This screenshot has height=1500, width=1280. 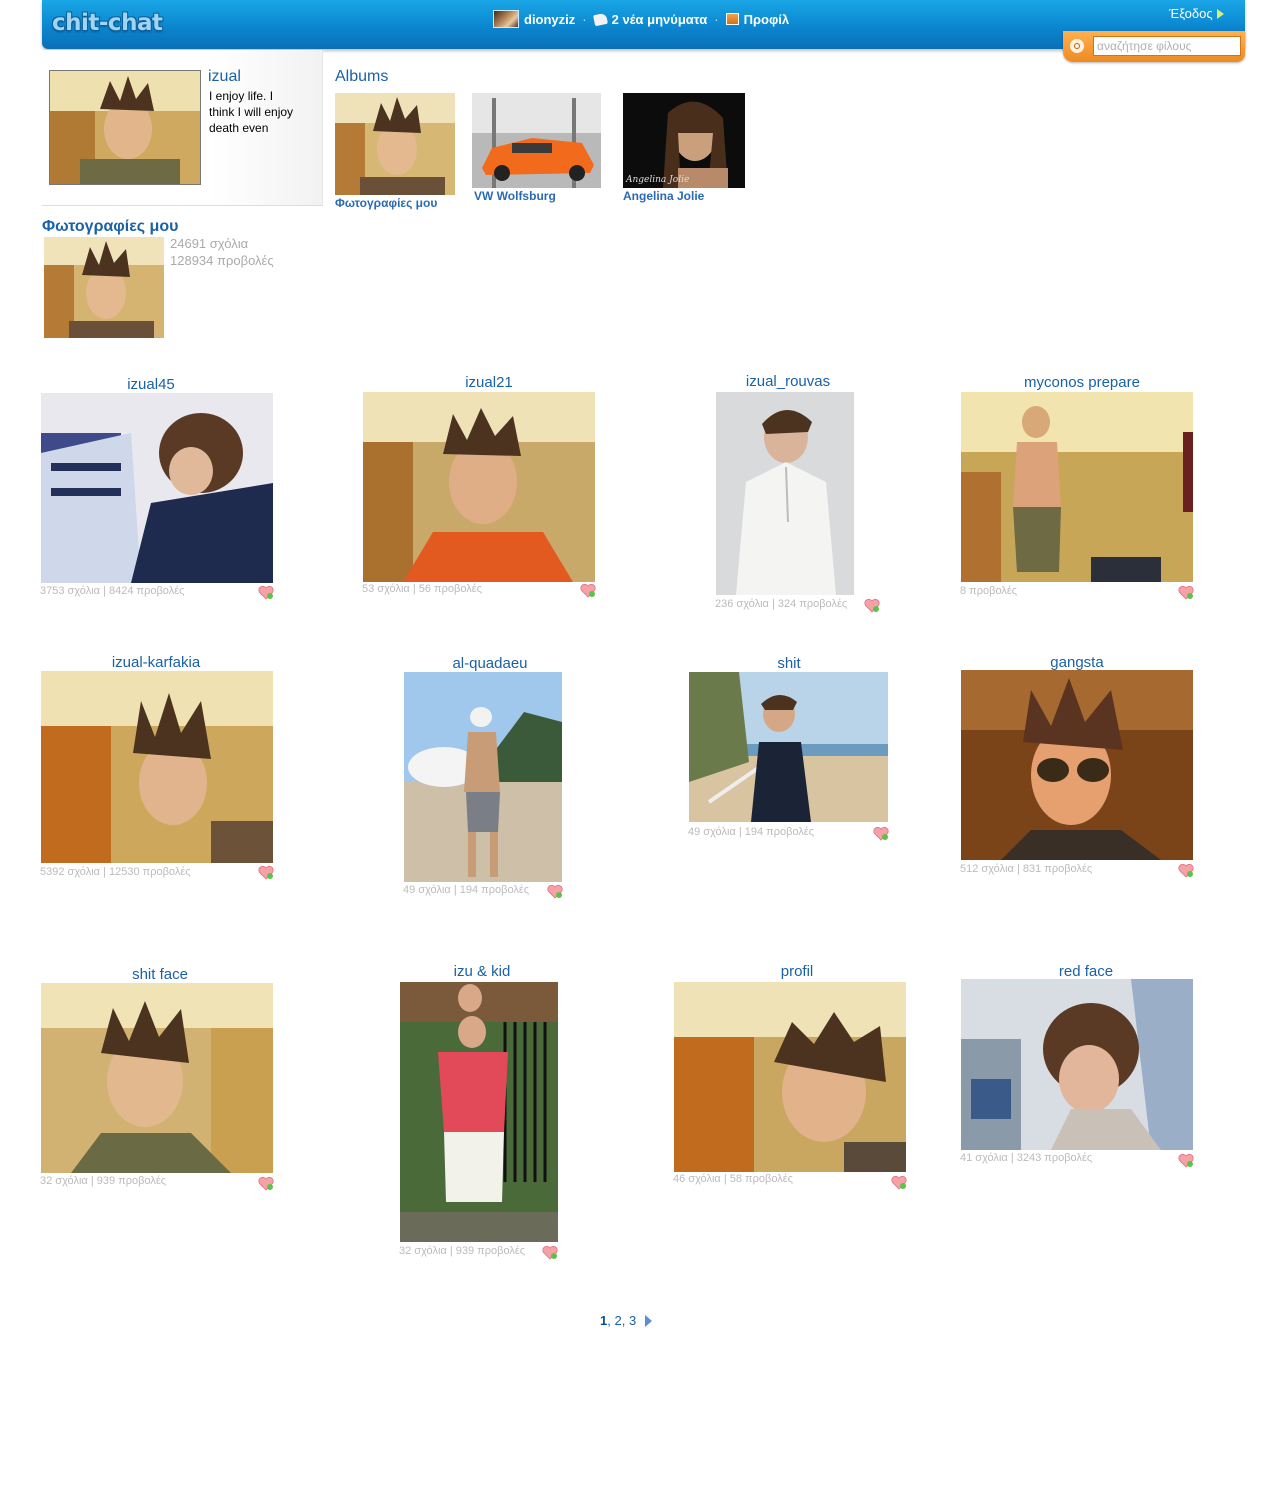 I want to click on photo-meta: 5392 σχόλια | 12530 προβολές, so click(x=115, y=872).